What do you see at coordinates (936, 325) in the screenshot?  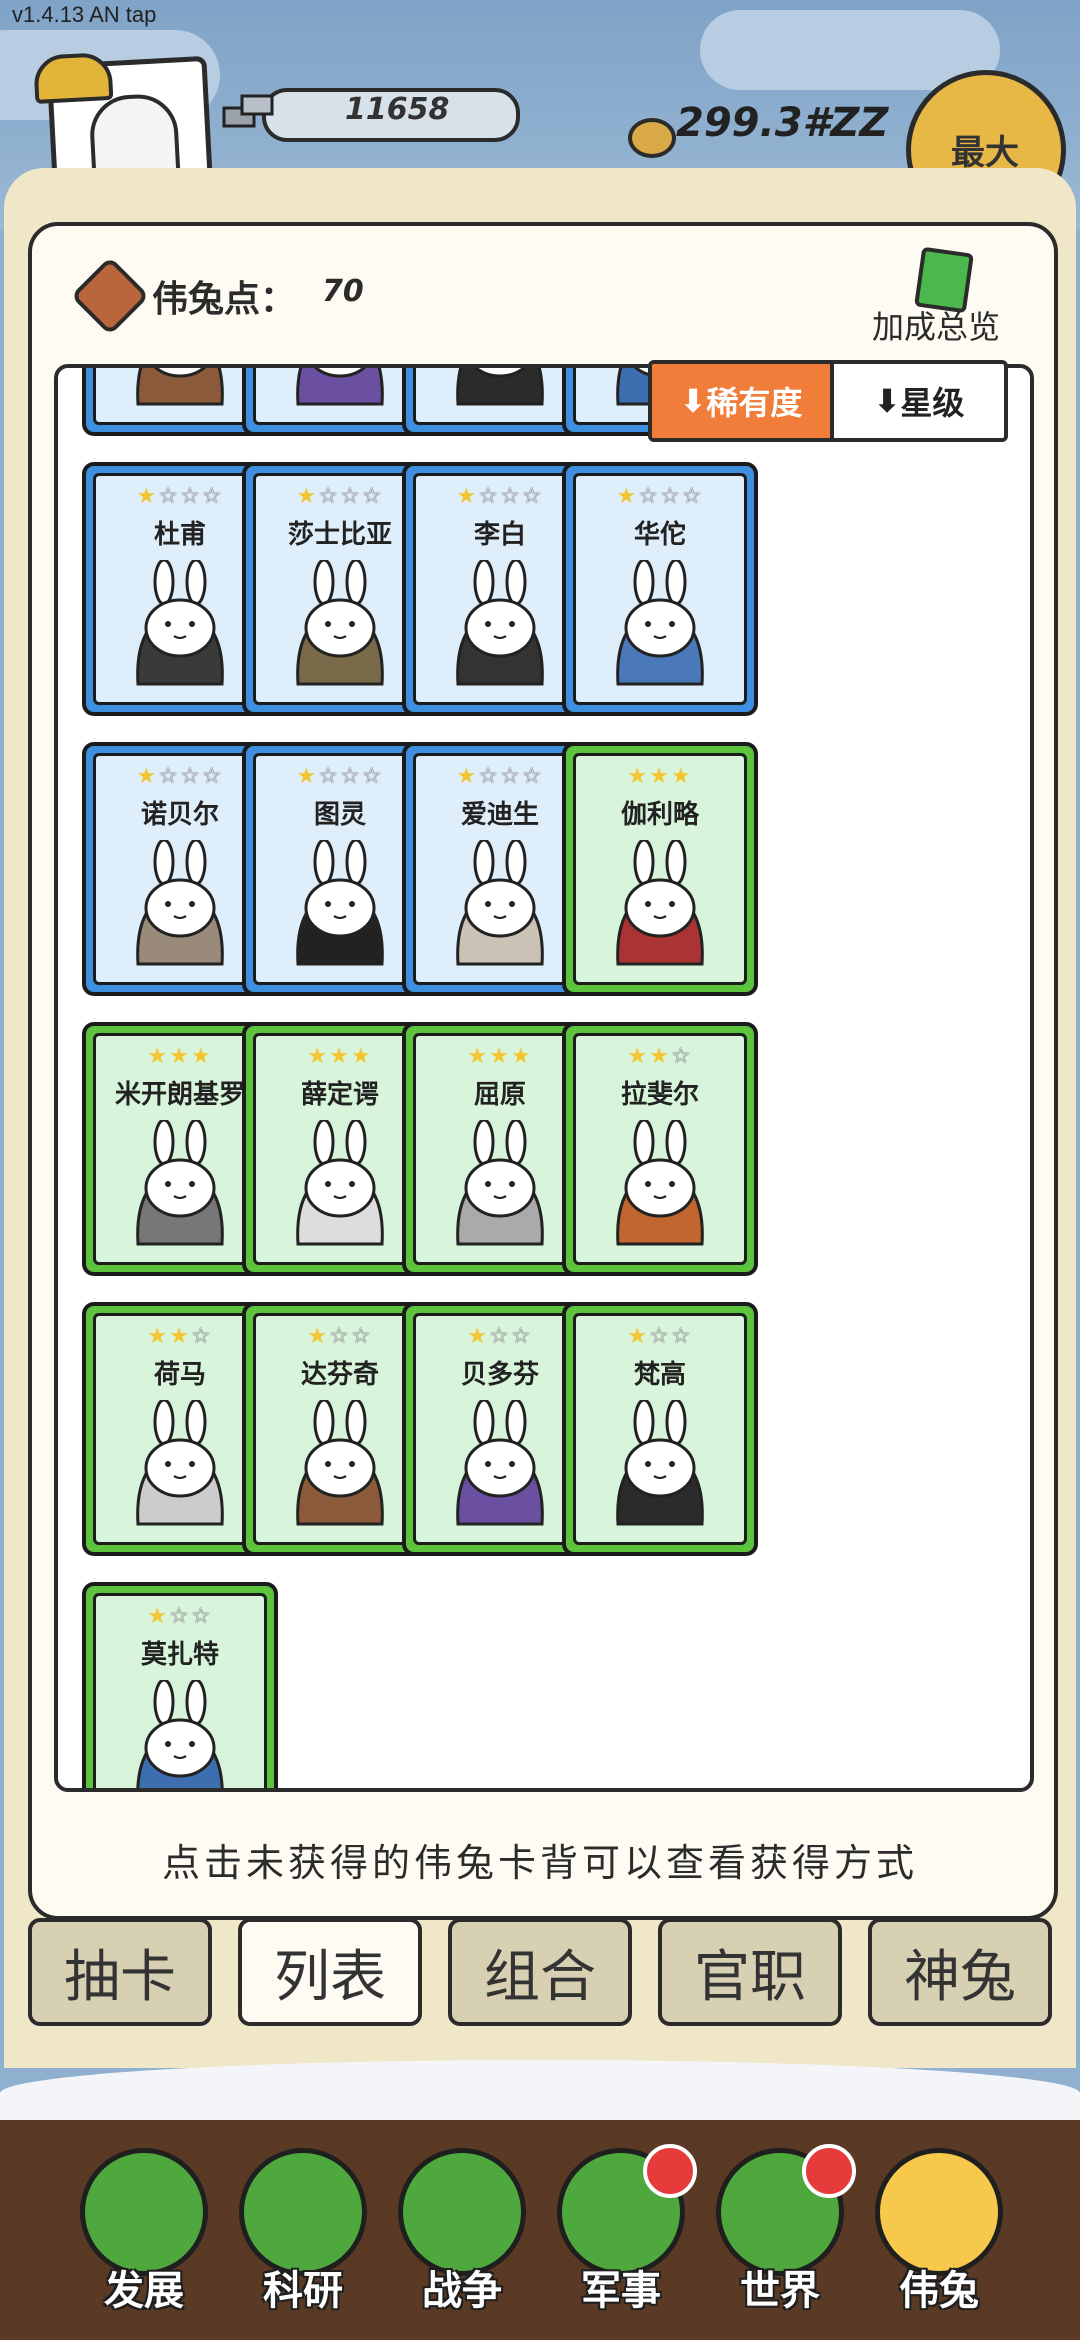 I see `bonus-overview-button: 加成总览` at bounding box center [936, 325].